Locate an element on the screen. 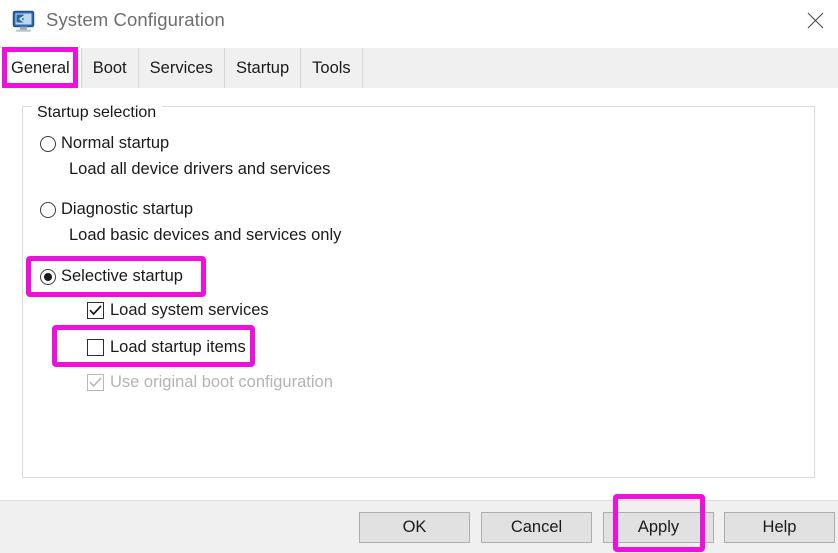 The width and height of the screenshot is (838, 553). load-system-services-checkbox: Load system services is located at coordinates (178, 310).